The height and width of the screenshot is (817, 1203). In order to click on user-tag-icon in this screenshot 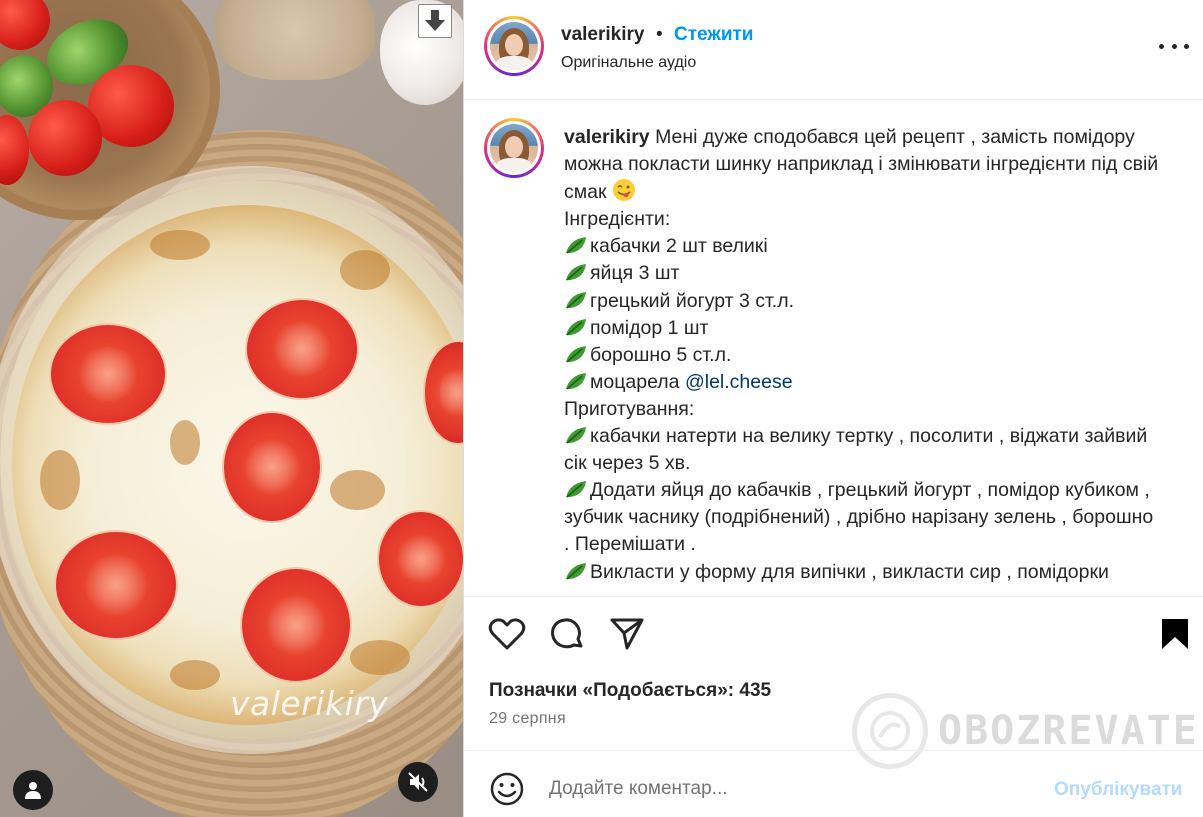, I will do `click(33, 790)`.